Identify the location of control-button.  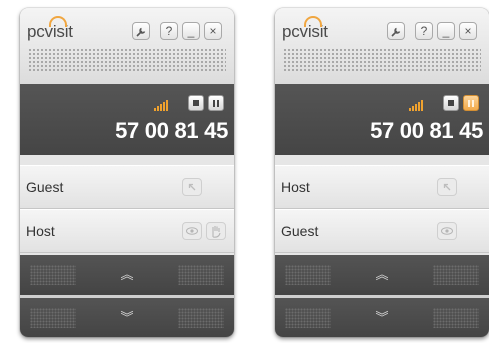
(216, 231).